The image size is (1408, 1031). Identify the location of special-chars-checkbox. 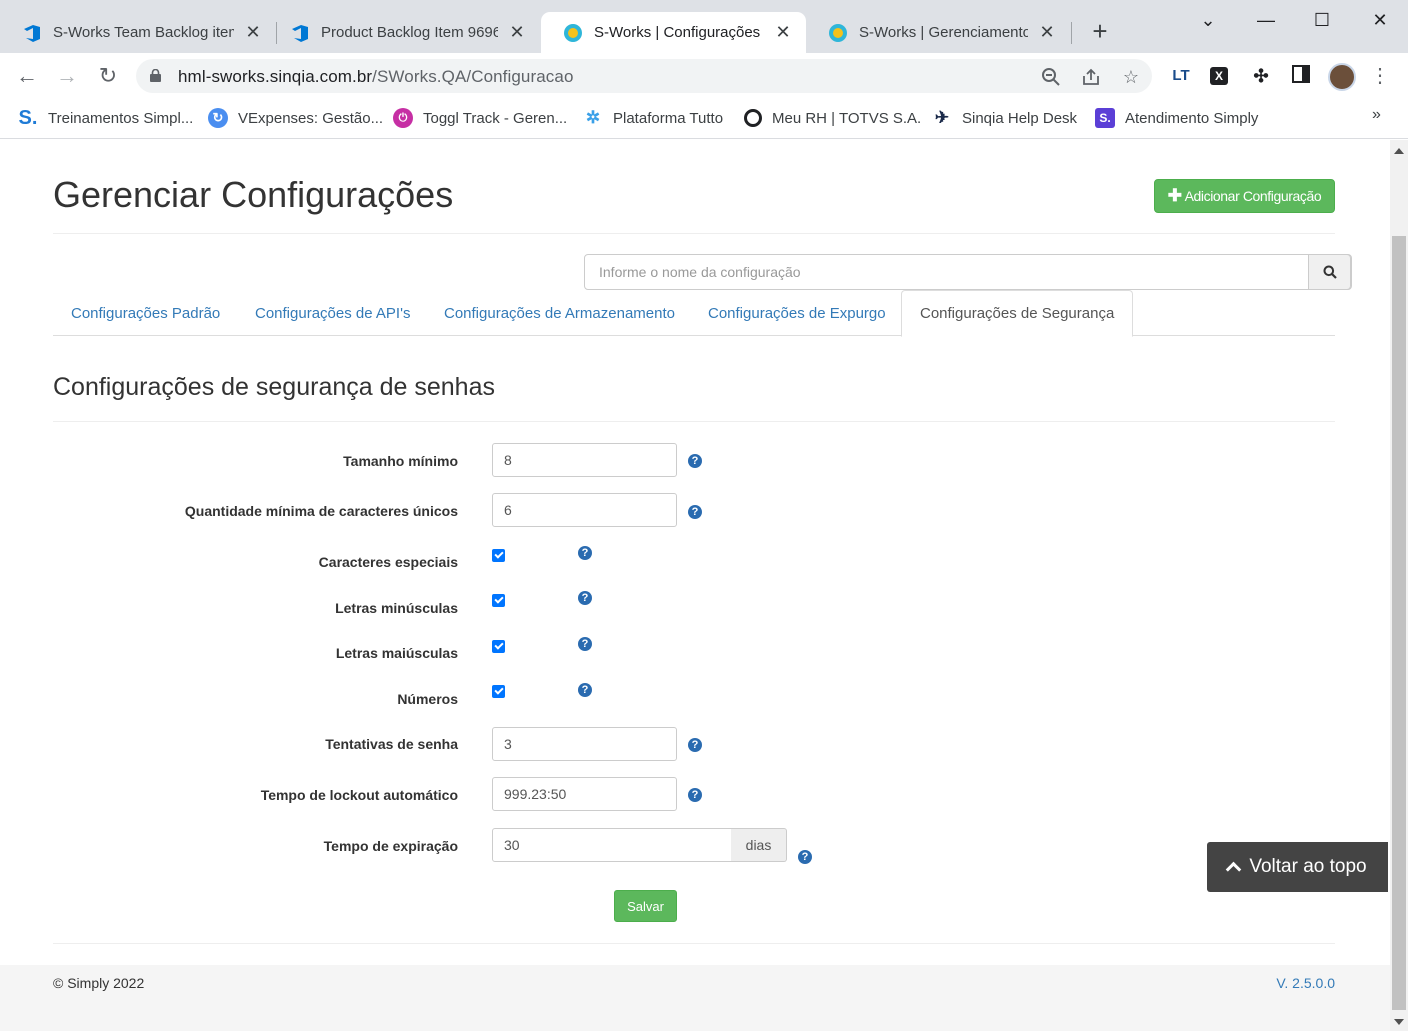
(498, 555).